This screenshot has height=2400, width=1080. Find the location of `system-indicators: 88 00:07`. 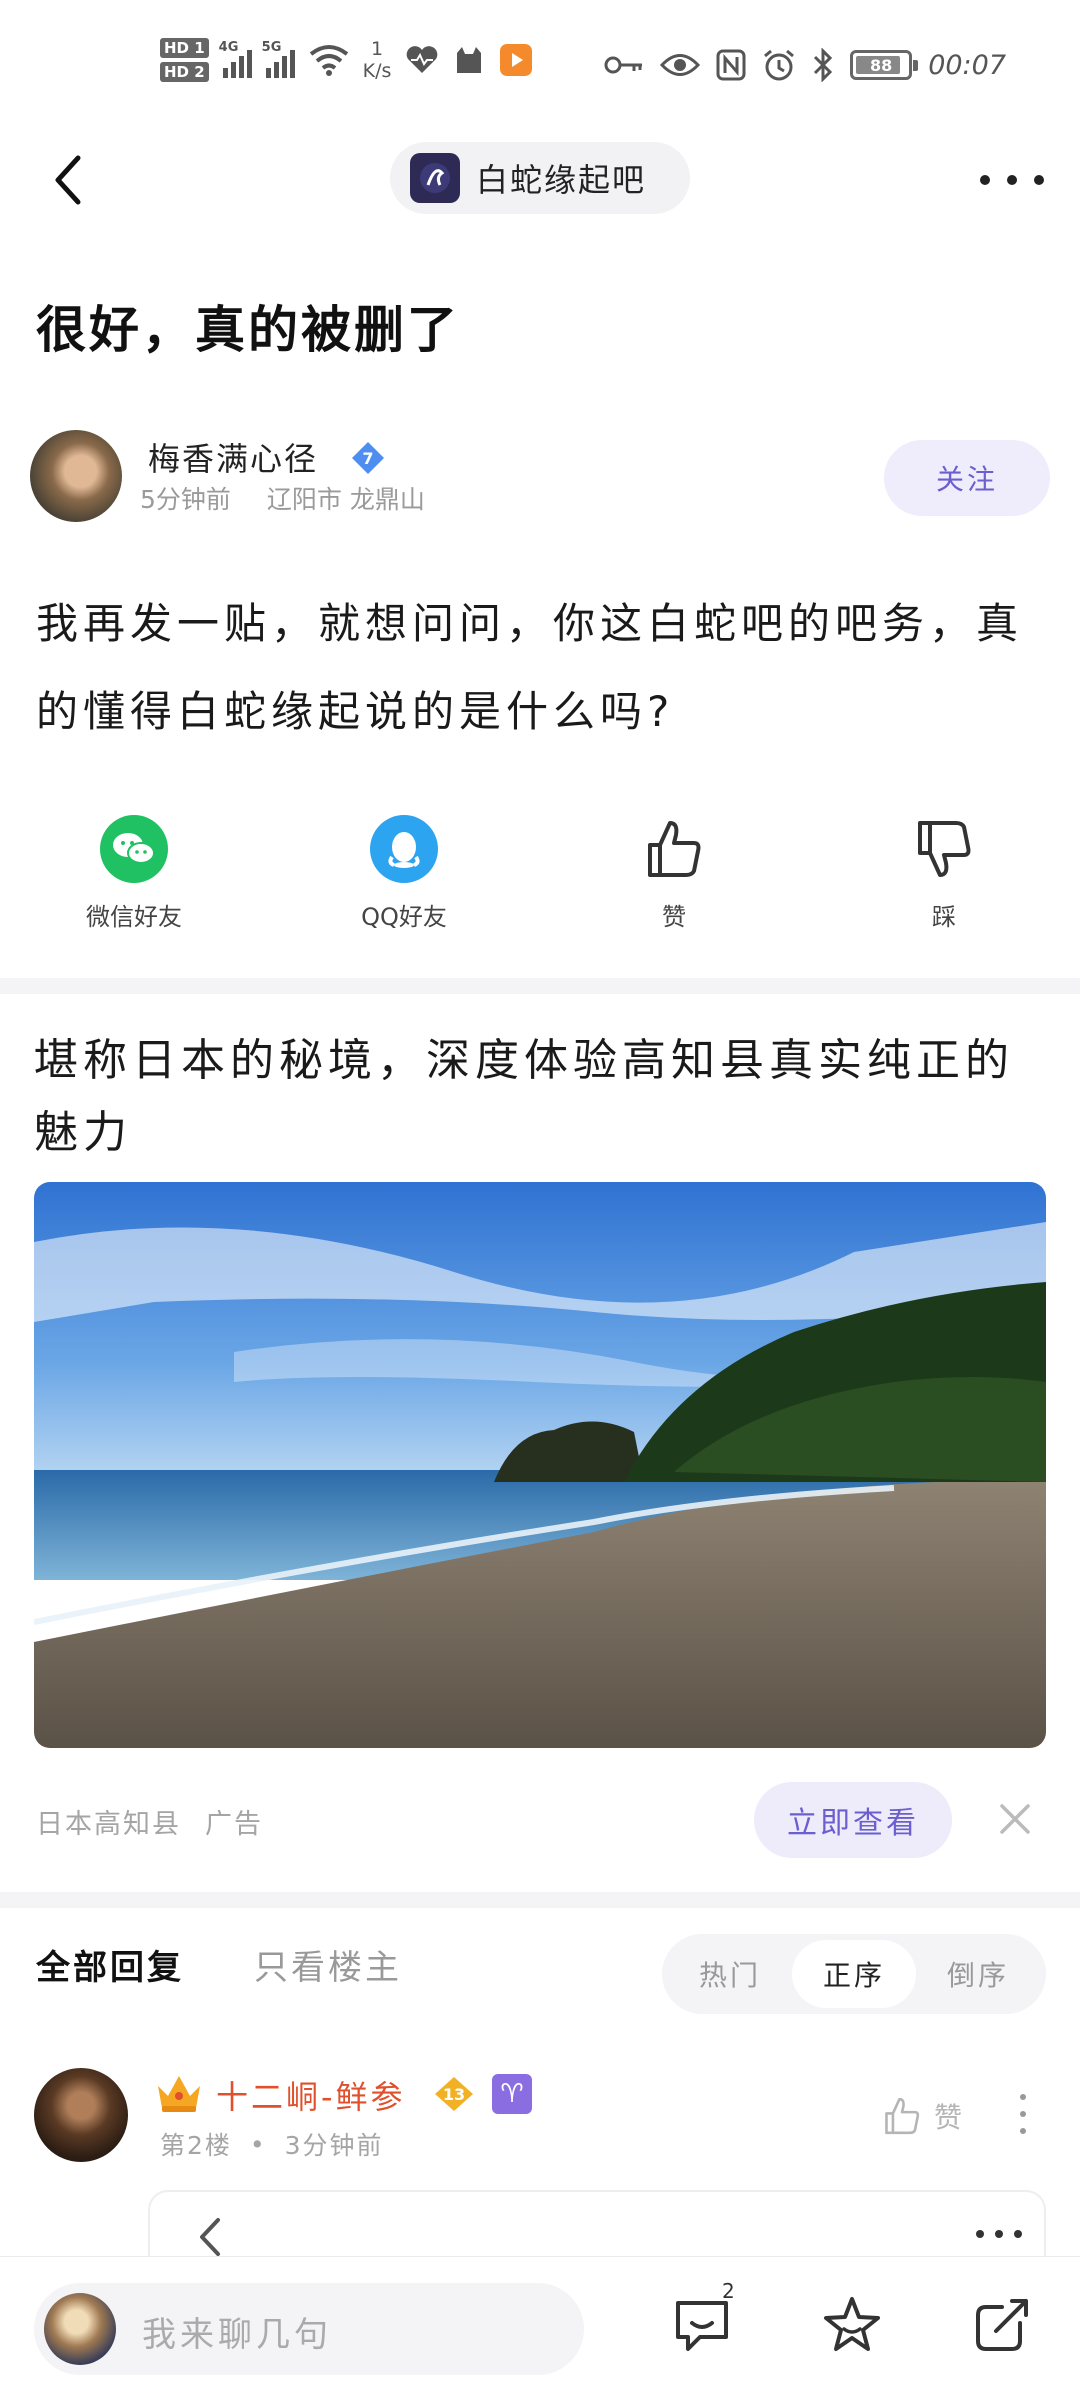

system-indicators: 88 00:07 is located at coordinates (805, 65).